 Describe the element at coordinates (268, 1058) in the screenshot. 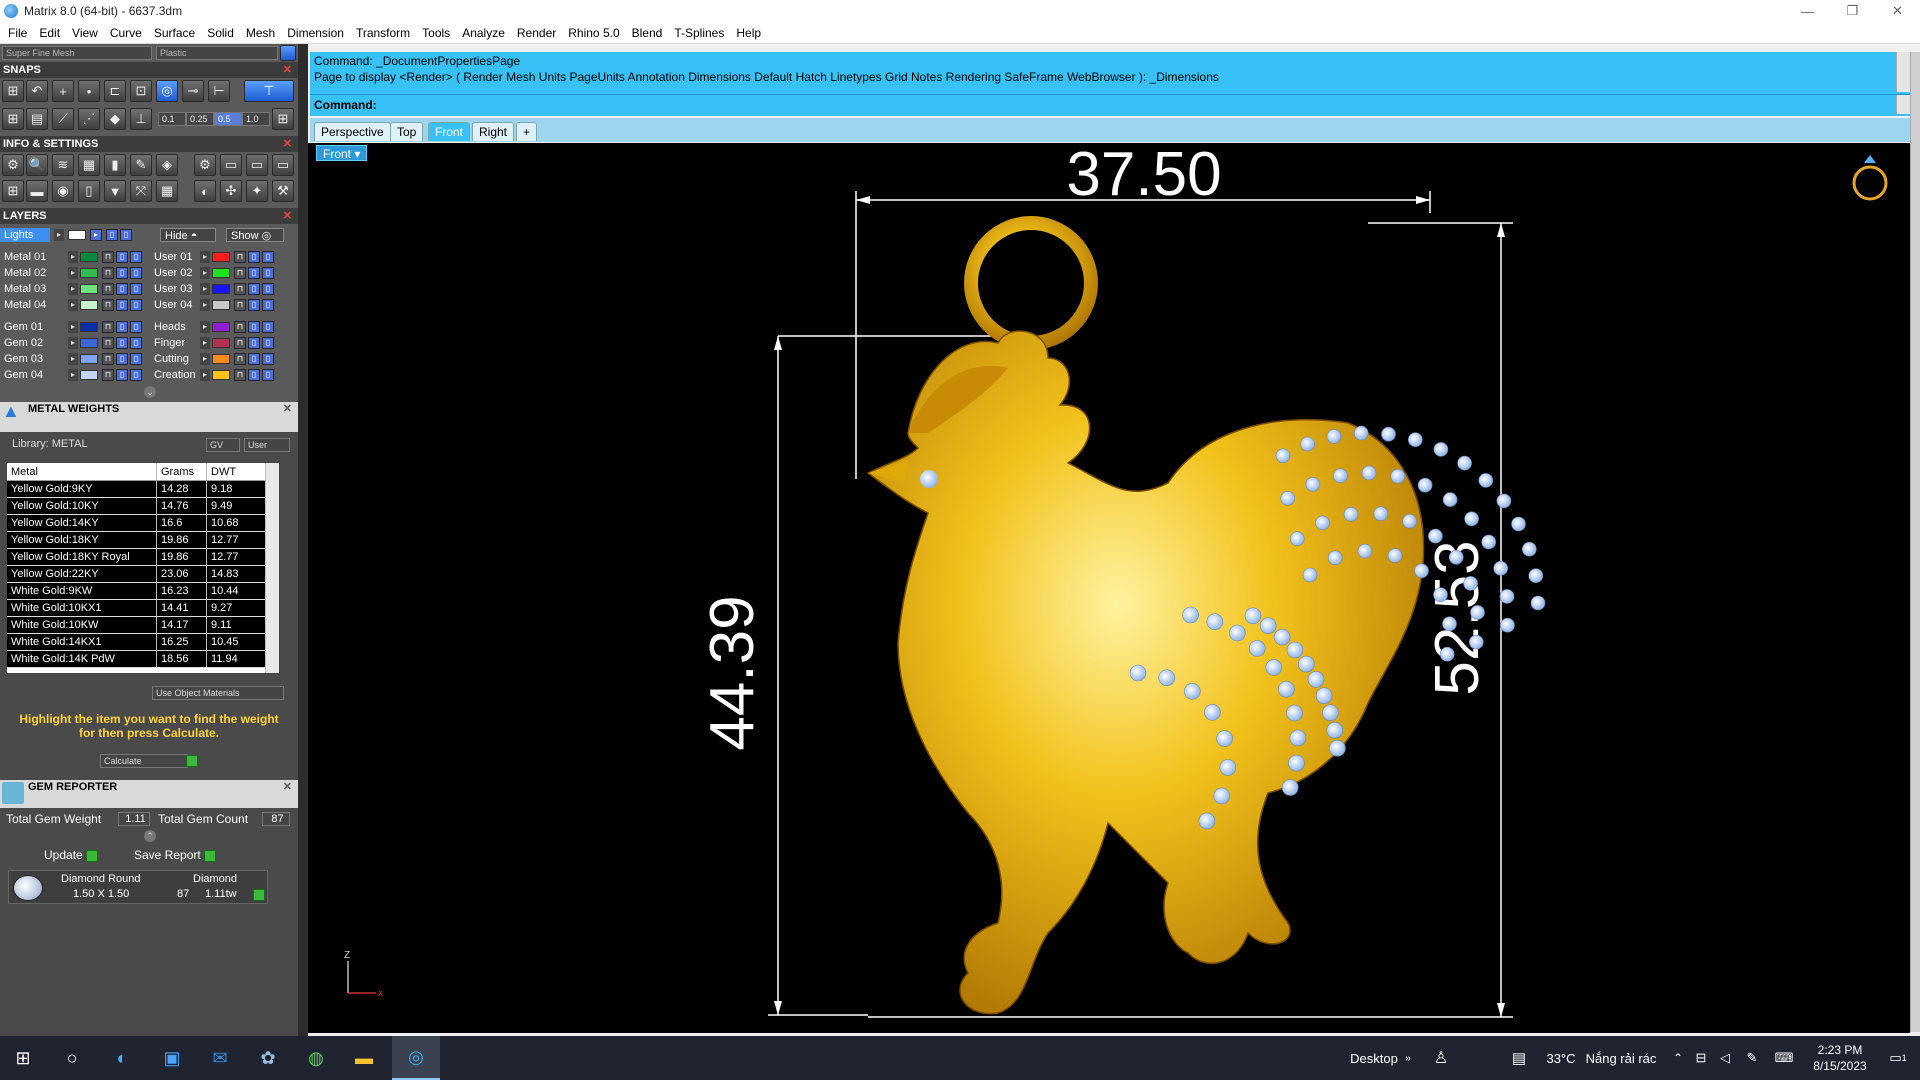

I see `app-icon: ✿` at that location.